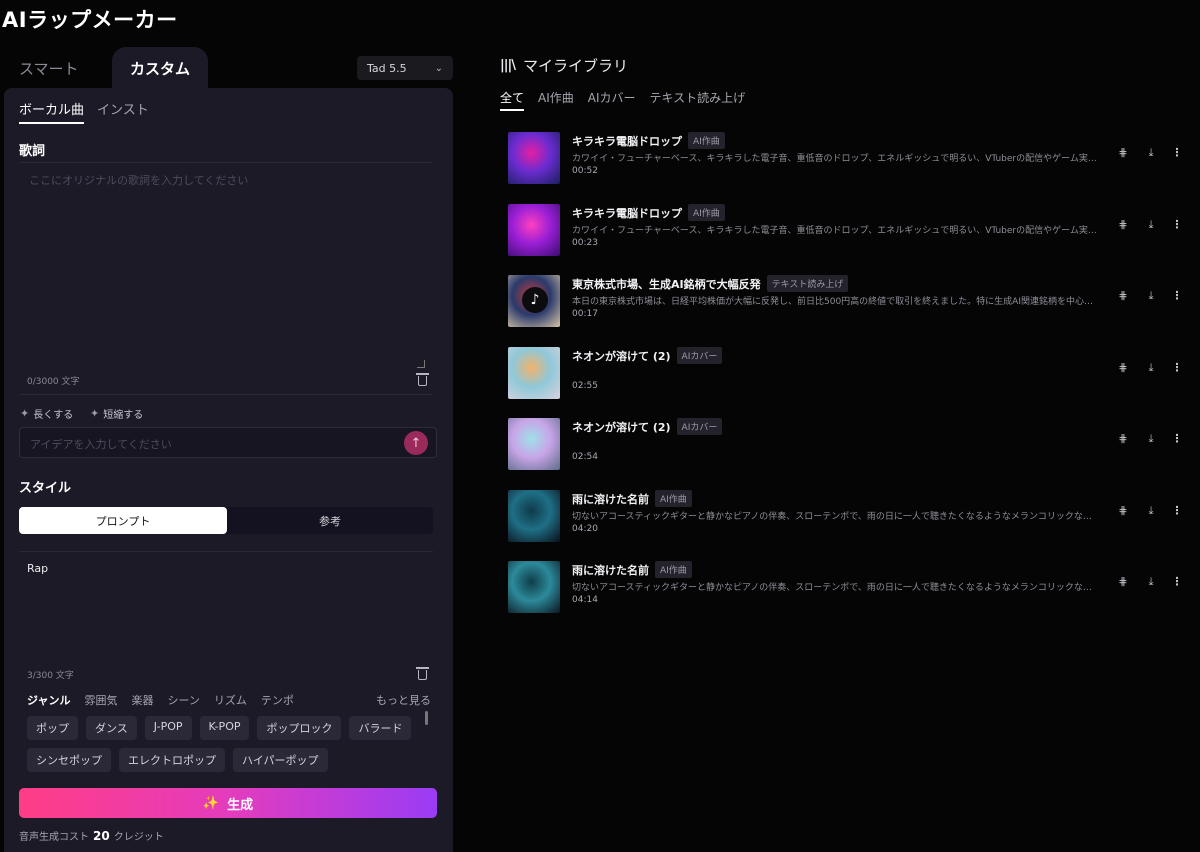 Image resolution: width=1200 pixels, height=852 pixels. I want to click on genre-chip: バラード, so click(380, 728).